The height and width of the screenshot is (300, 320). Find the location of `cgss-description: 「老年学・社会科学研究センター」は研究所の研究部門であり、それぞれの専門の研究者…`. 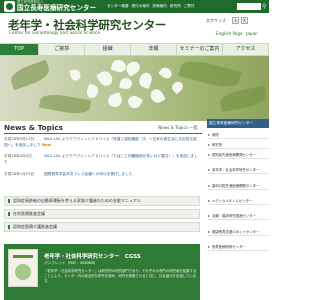

cgss-description: 「老年学・社会科学研究センター」は研究所の研究部門であり、それぞれの専門の研究者… is located at coordinates (120, 276).